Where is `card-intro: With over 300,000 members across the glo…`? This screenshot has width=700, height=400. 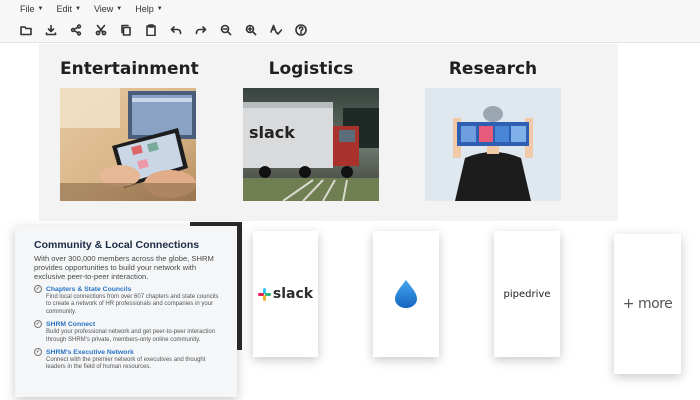
card-intro: With over 300,000 members across the glo… is located at coordinates (124, 267).